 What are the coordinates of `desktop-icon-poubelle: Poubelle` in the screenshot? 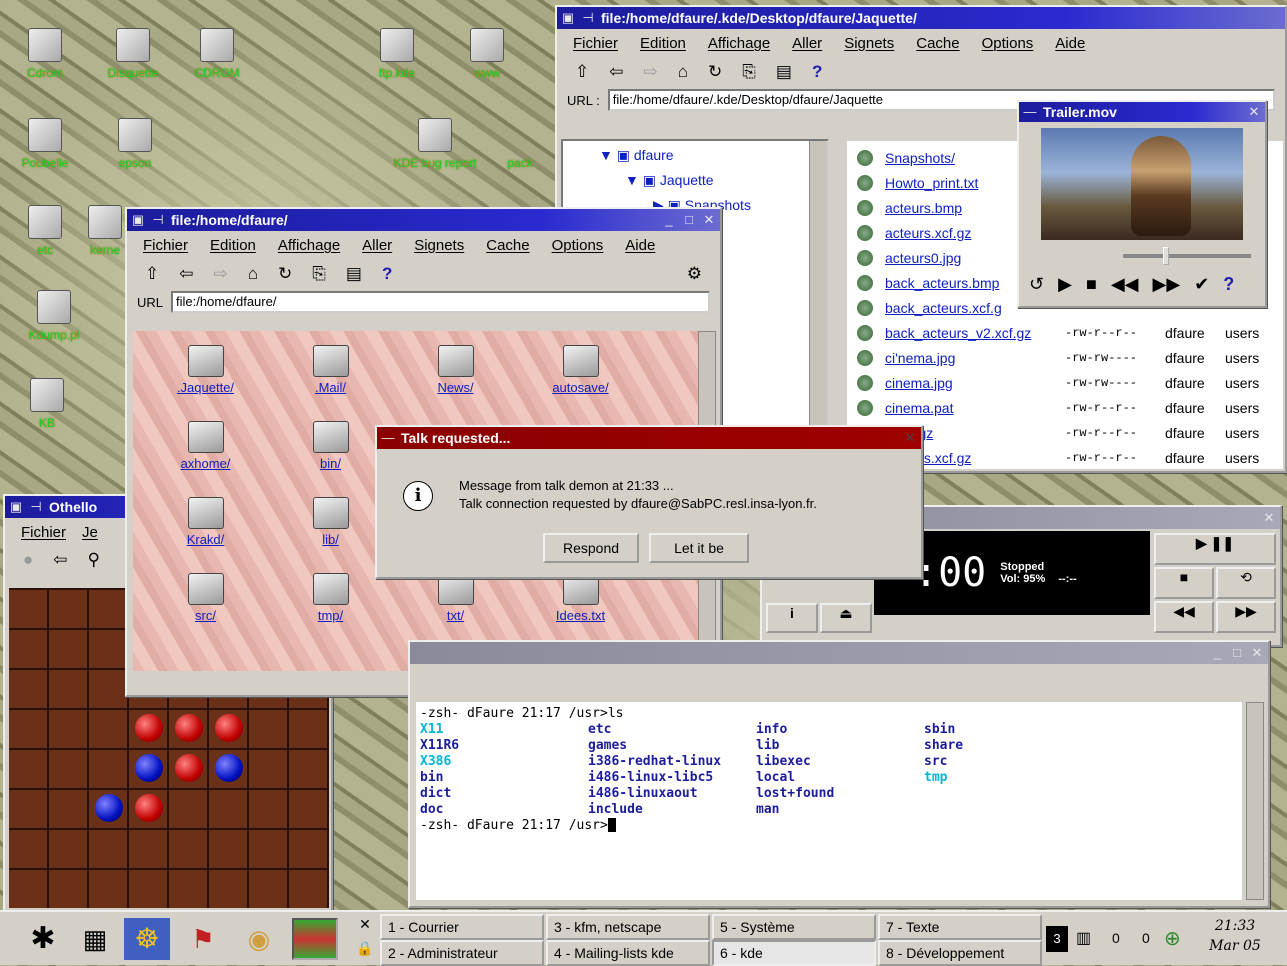 It's located at (45, 144).